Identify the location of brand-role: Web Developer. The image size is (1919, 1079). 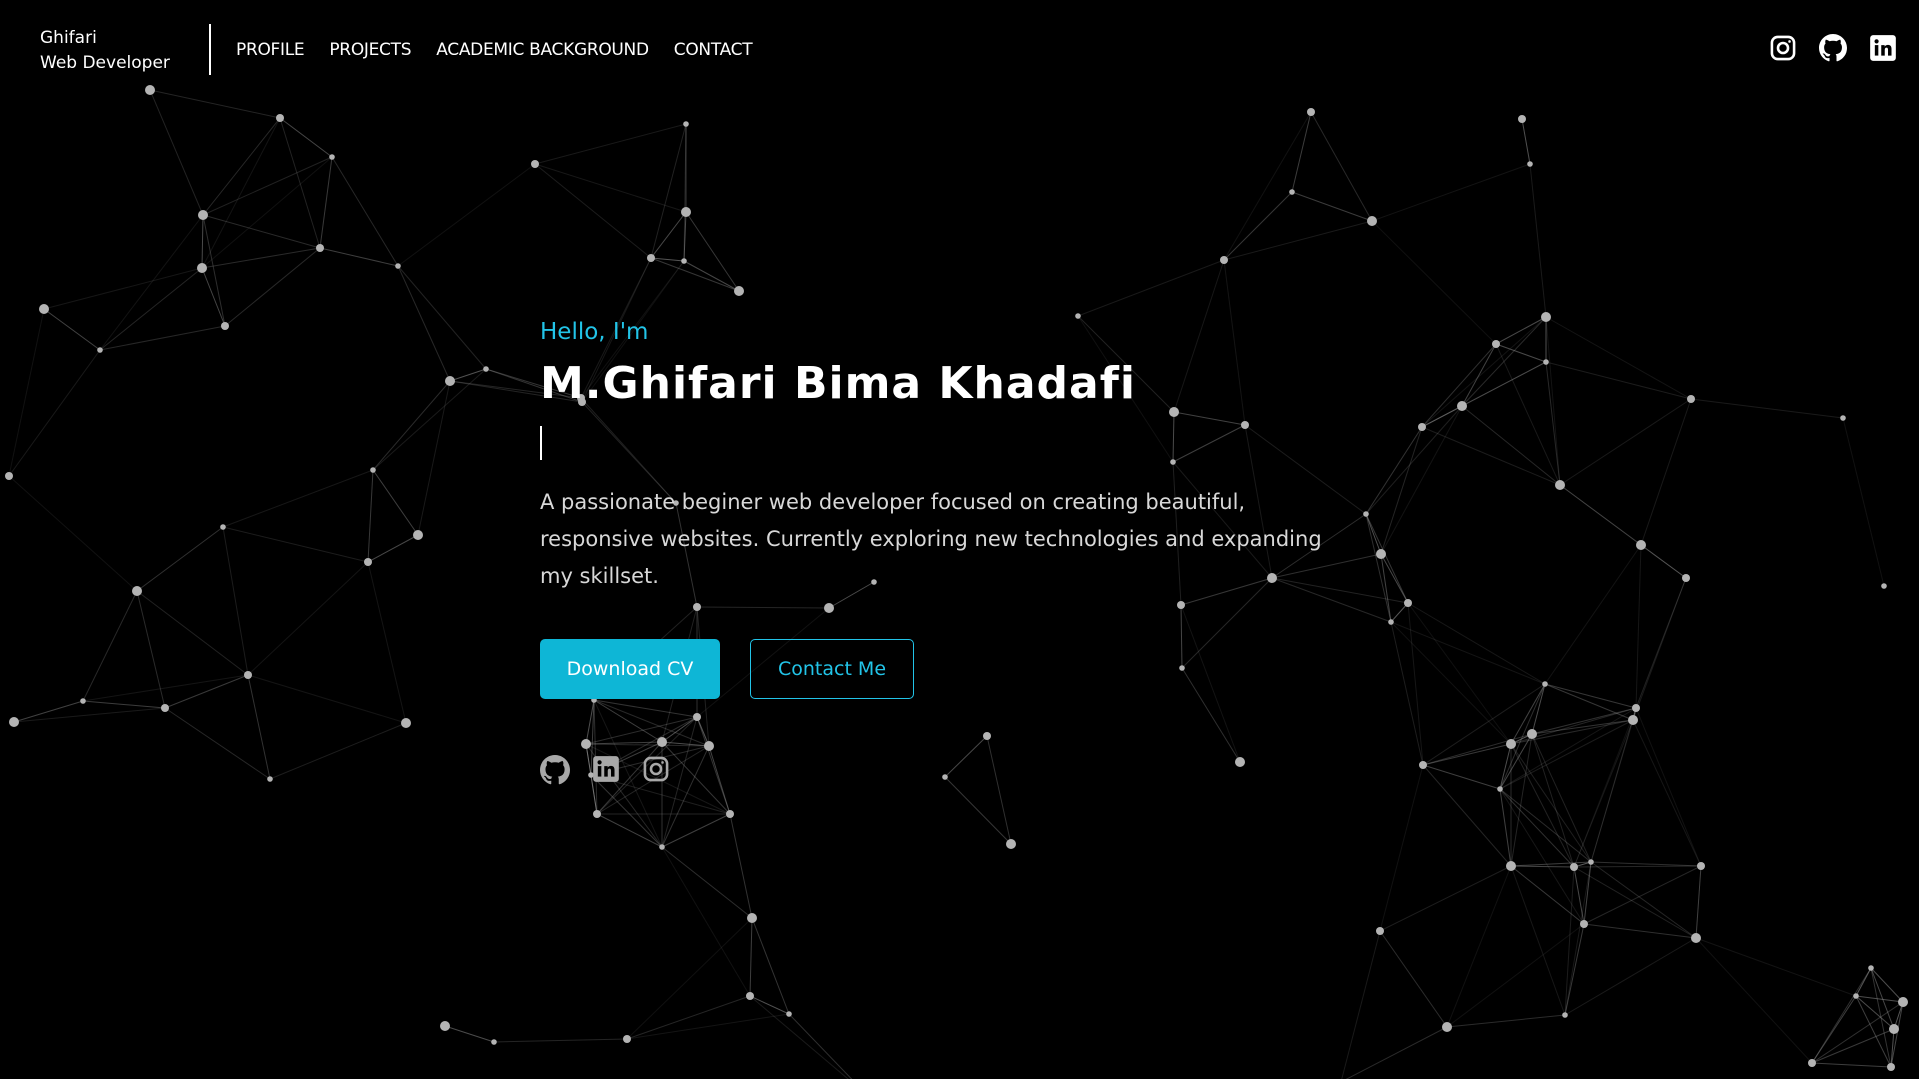
(105, 63).